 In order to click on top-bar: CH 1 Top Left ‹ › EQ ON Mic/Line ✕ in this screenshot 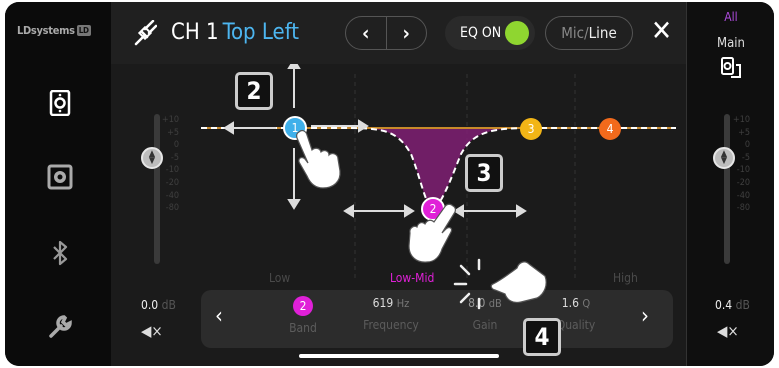, I will do `click(398, 33)`.